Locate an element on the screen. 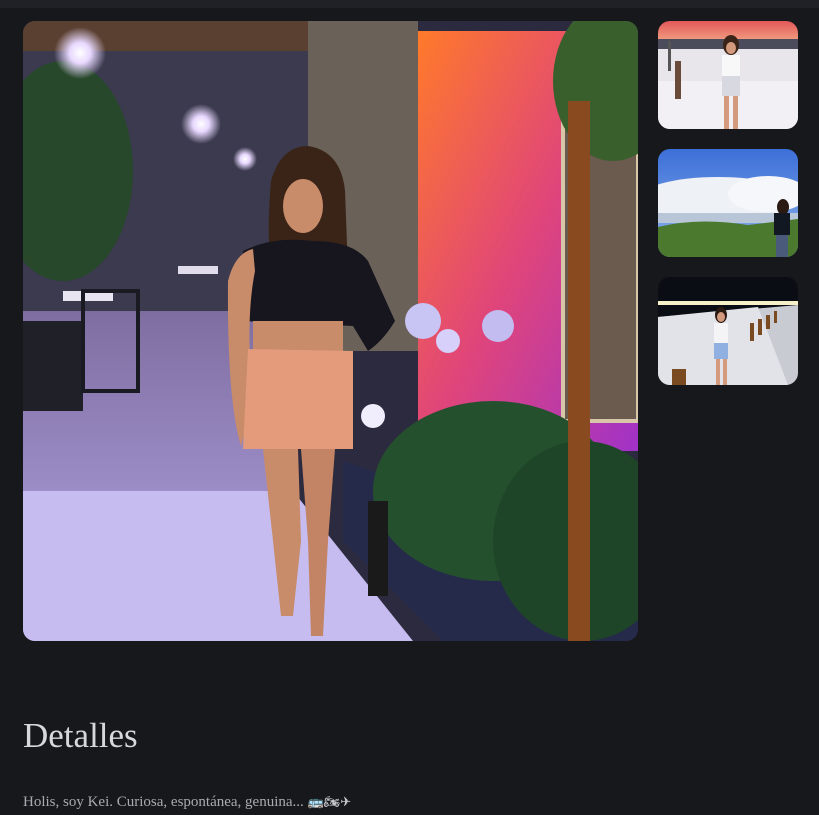 This screenshot has height=815, width=819. thumbnail-promenade-night is located at coordinates (728, 331).